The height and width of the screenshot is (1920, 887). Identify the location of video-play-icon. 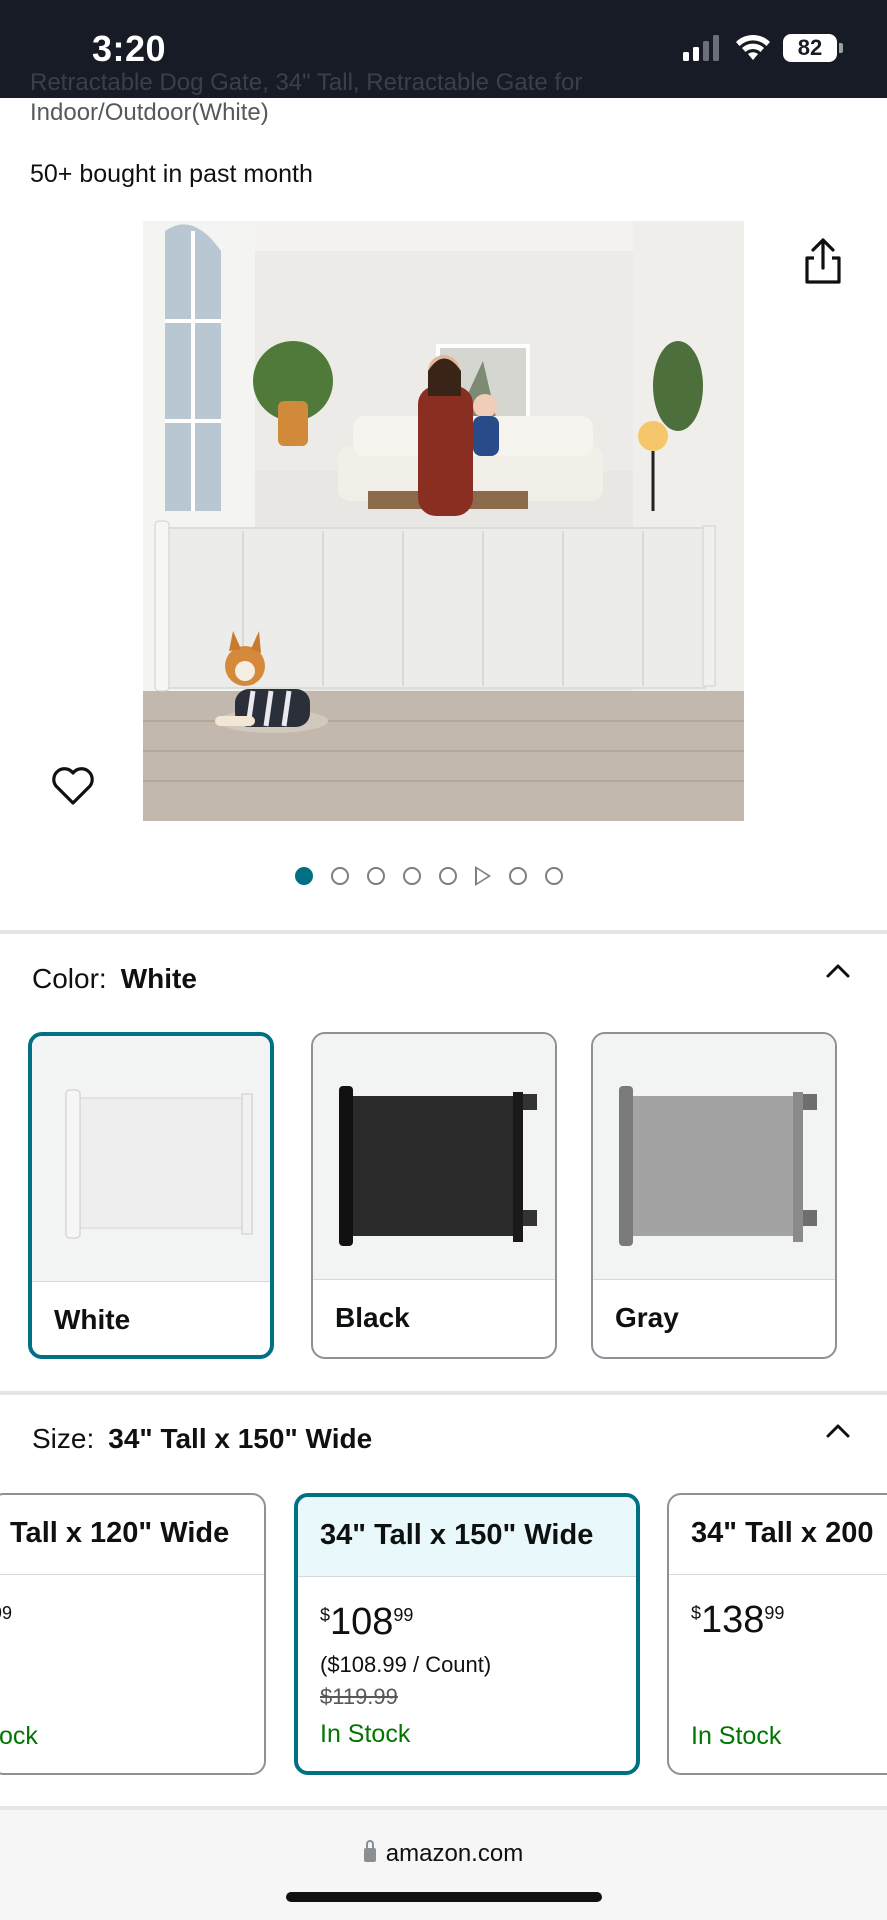
(483, 876).